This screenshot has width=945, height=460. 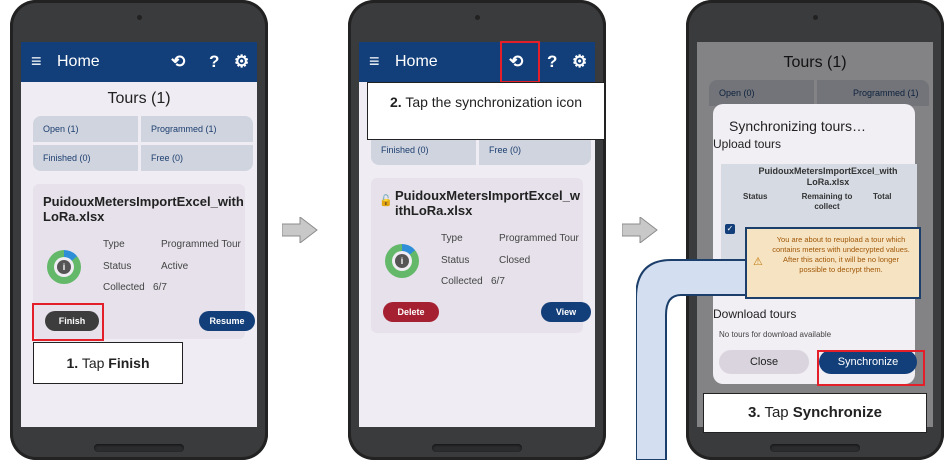 I want to click on finish-highlight-box, so click(x=68, y=322).